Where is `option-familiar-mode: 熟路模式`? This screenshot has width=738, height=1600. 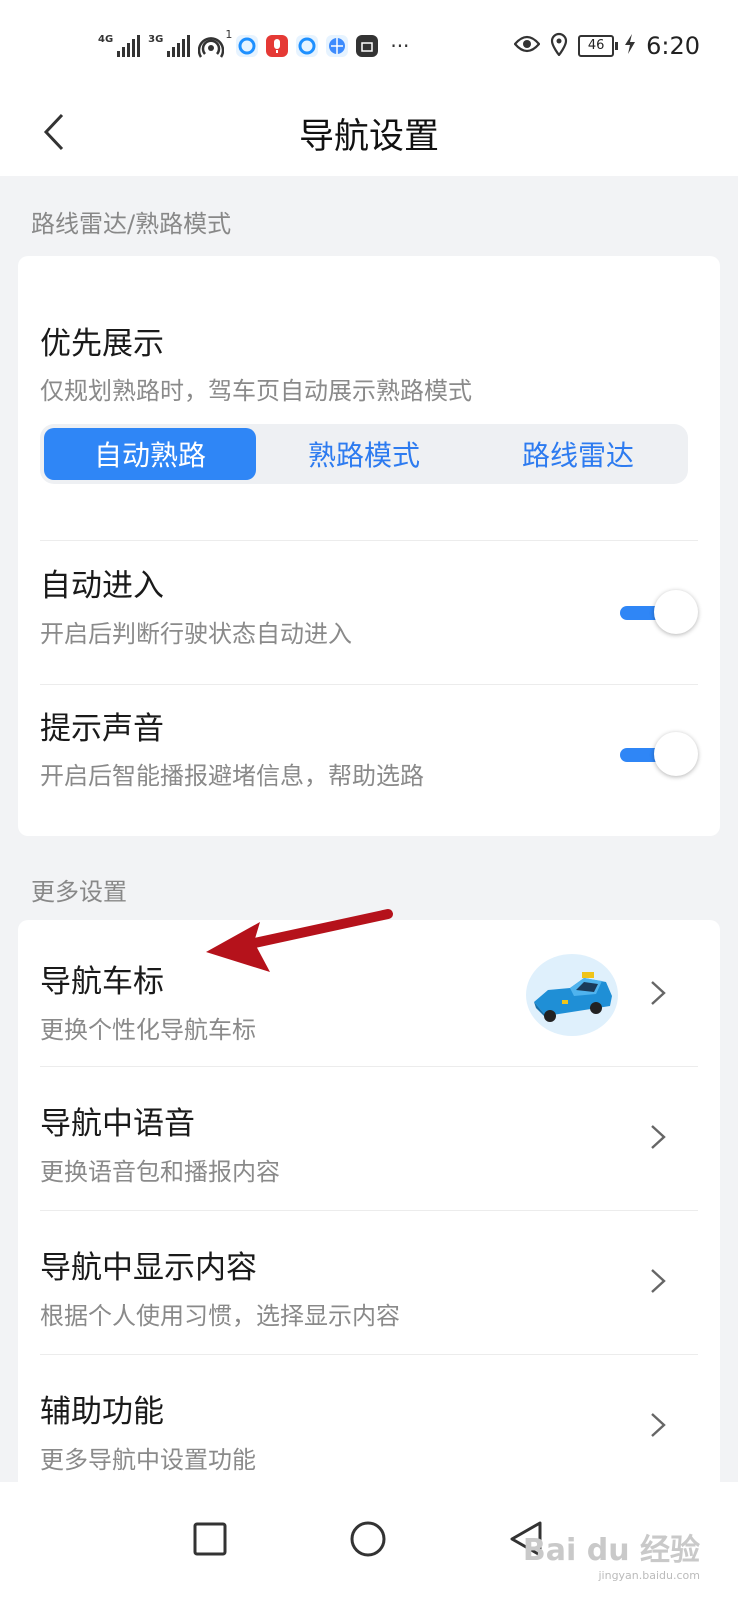
option-familiar-mode: 熟路模式 is located at coordinates (364, 454).